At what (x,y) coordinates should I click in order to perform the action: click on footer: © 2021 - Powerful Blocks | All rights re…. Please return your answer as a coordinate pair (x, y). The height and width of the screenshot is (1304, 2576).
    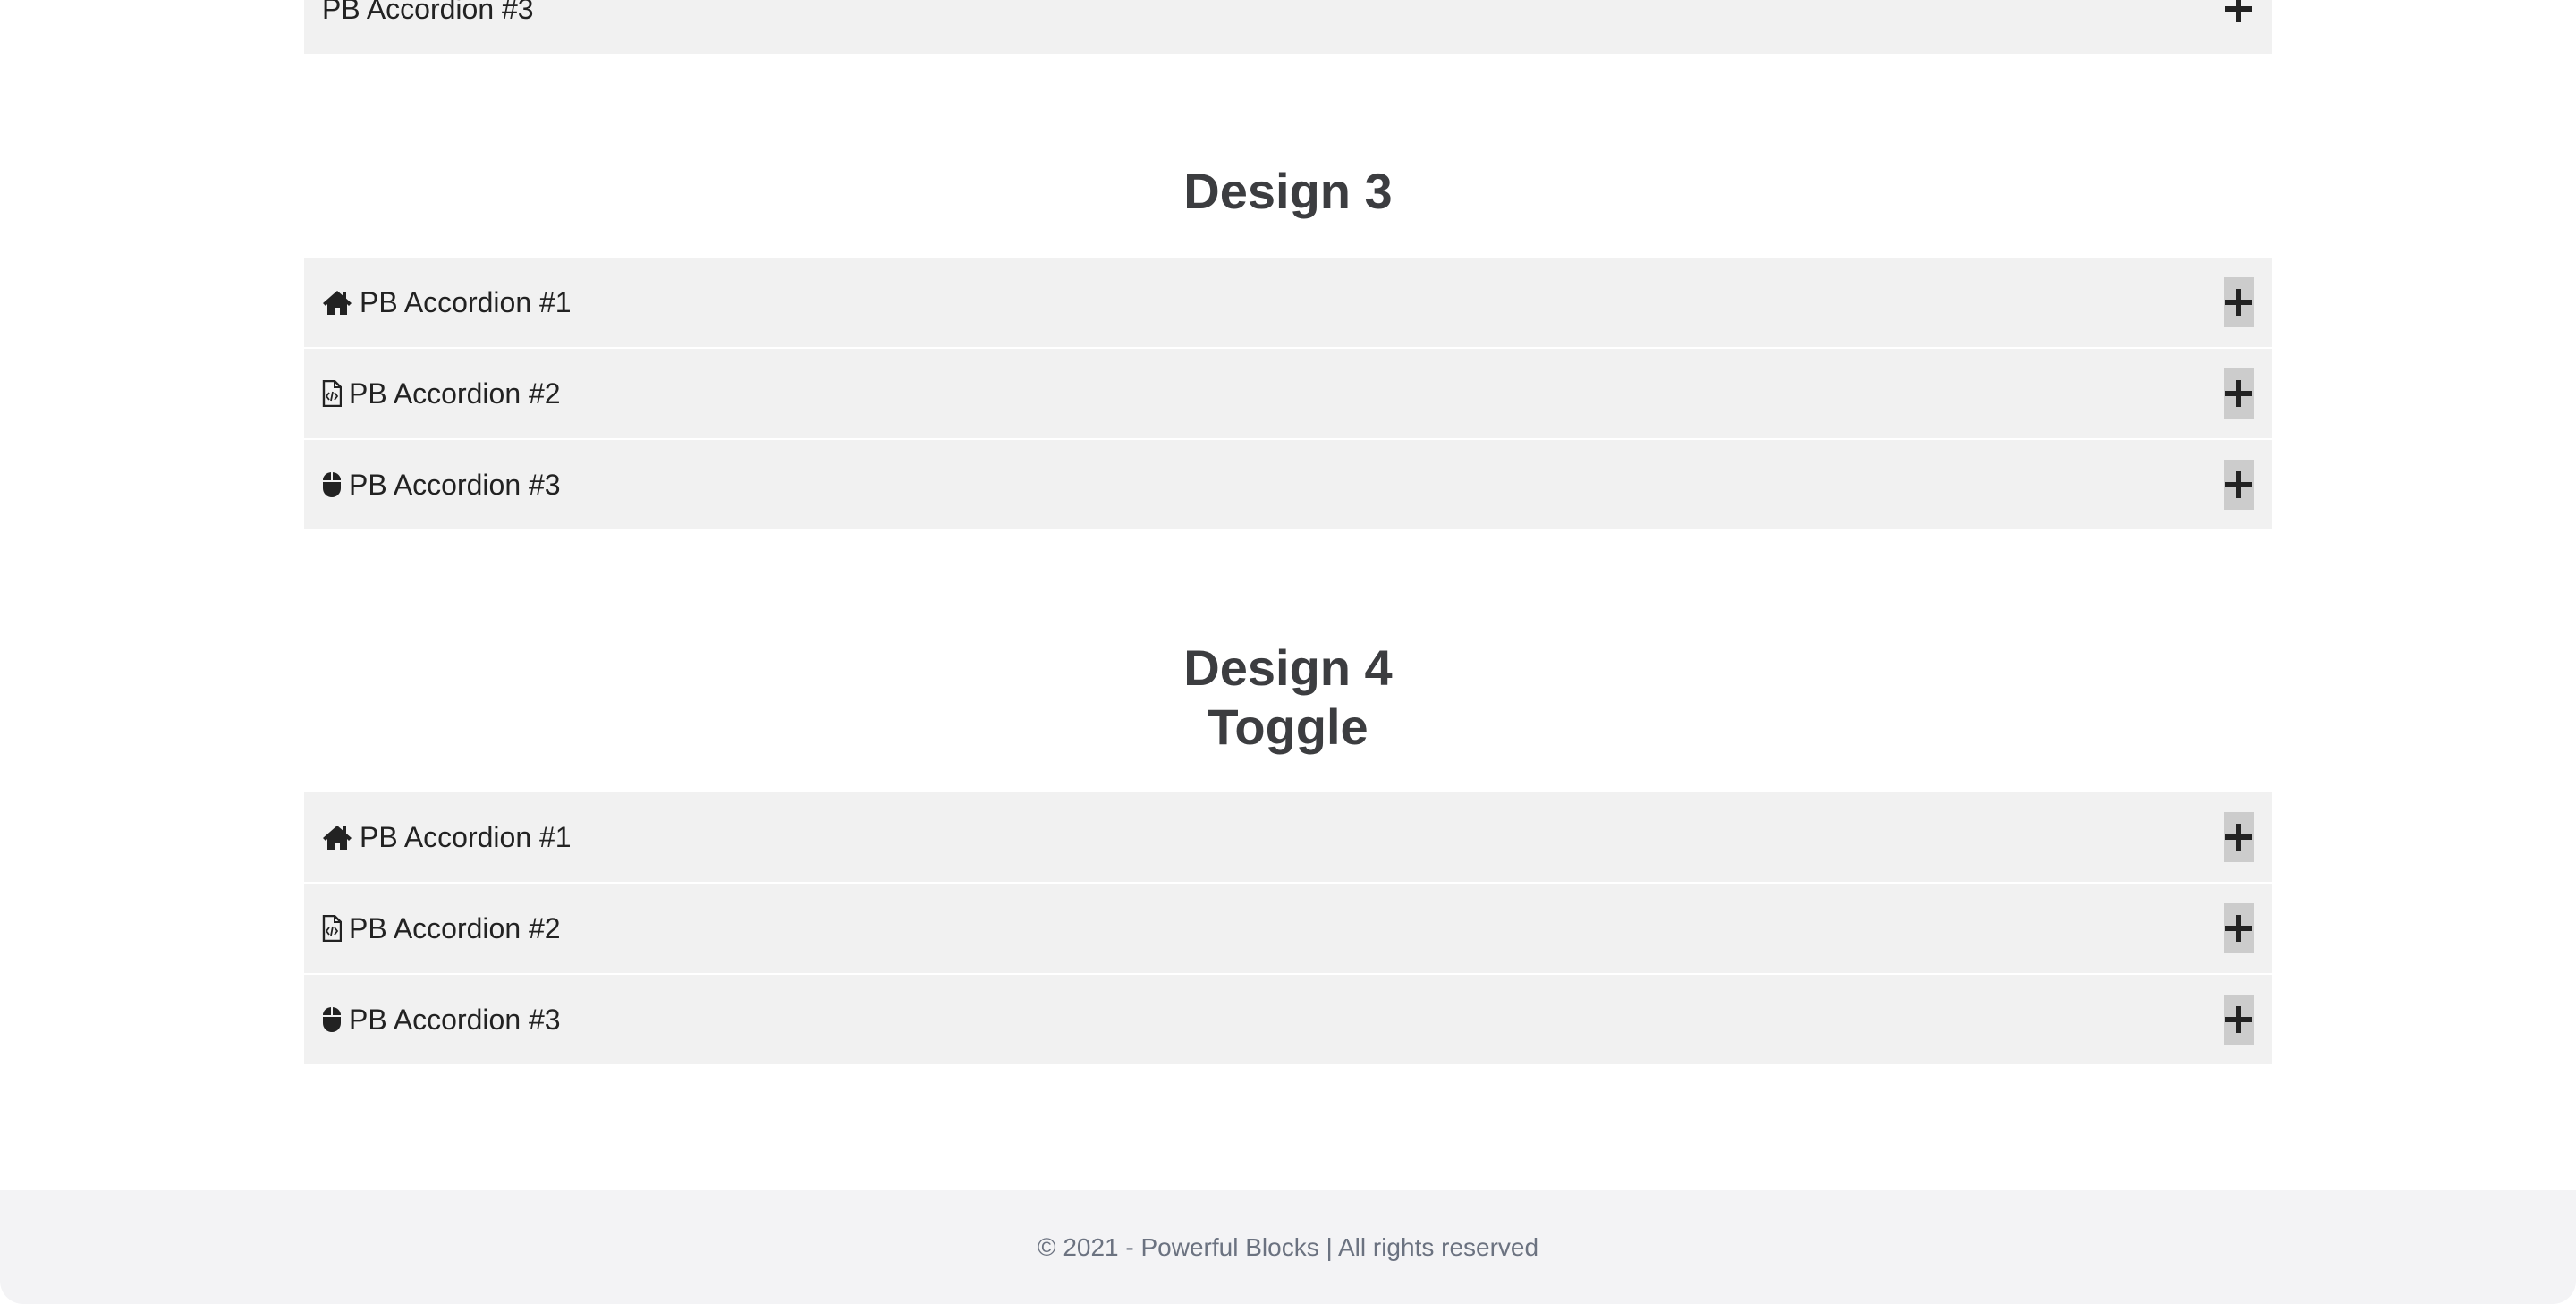
    Looking at the image, I should click on (1288, 1247).